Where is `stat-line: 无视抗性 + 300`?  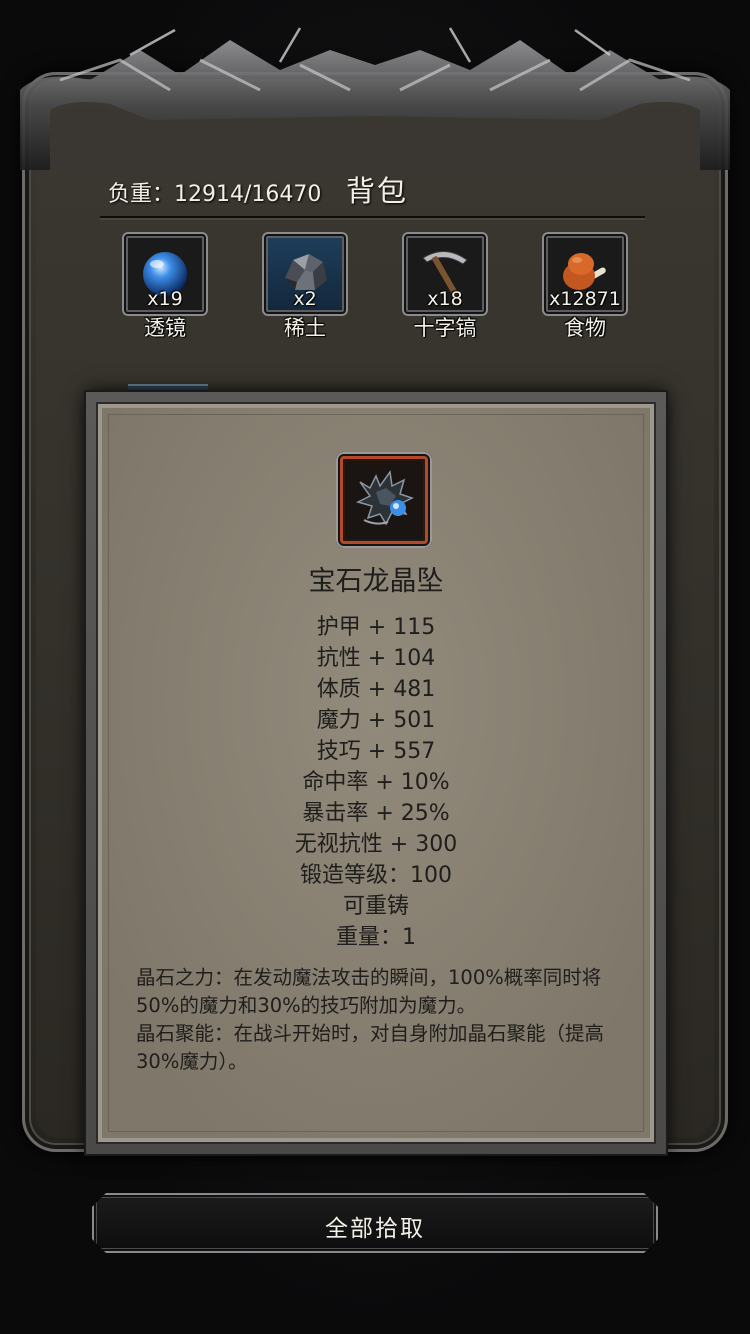 stat-line: 无视抗性 + 300 is located at coordinates (376, 844).